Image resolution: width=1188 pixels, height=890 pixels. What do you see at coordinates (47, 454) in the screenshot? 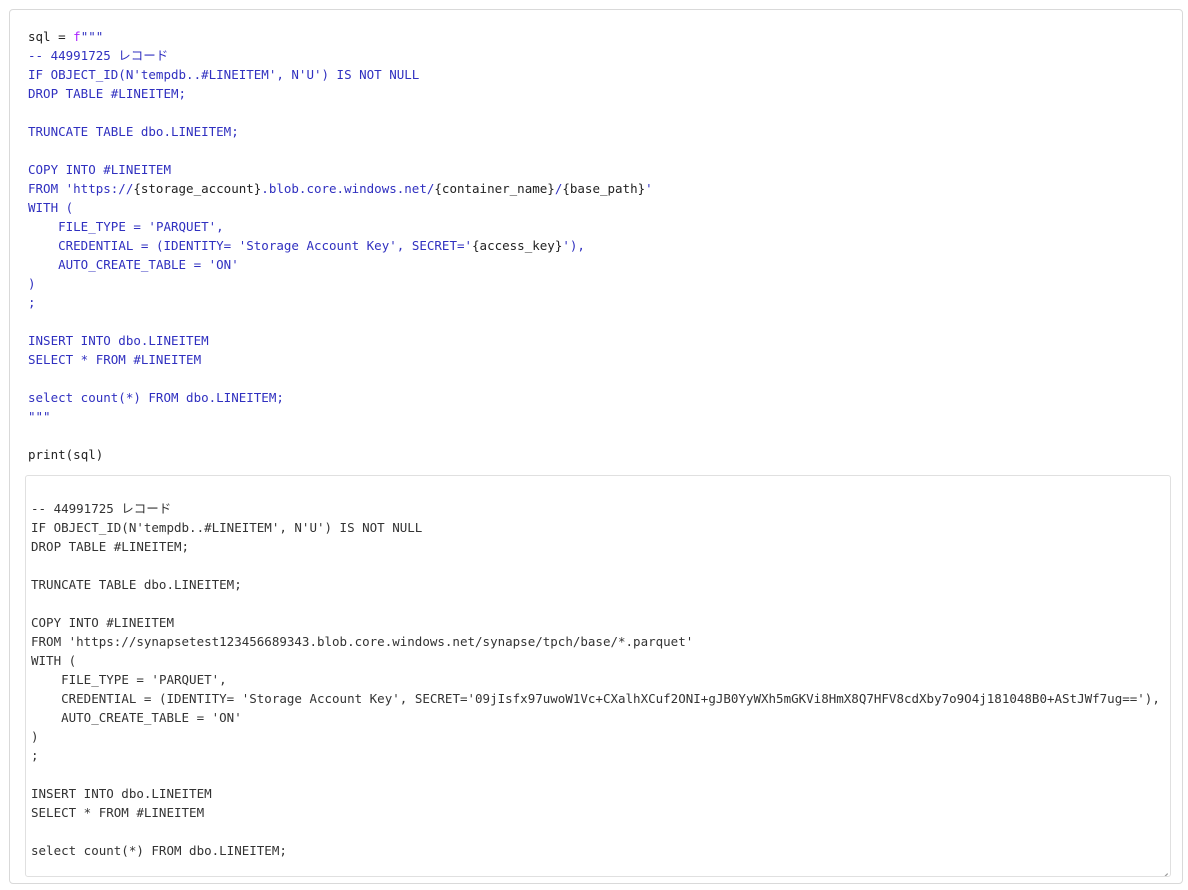
I see `code-print-fn: print` at bounding box center [47, 454].